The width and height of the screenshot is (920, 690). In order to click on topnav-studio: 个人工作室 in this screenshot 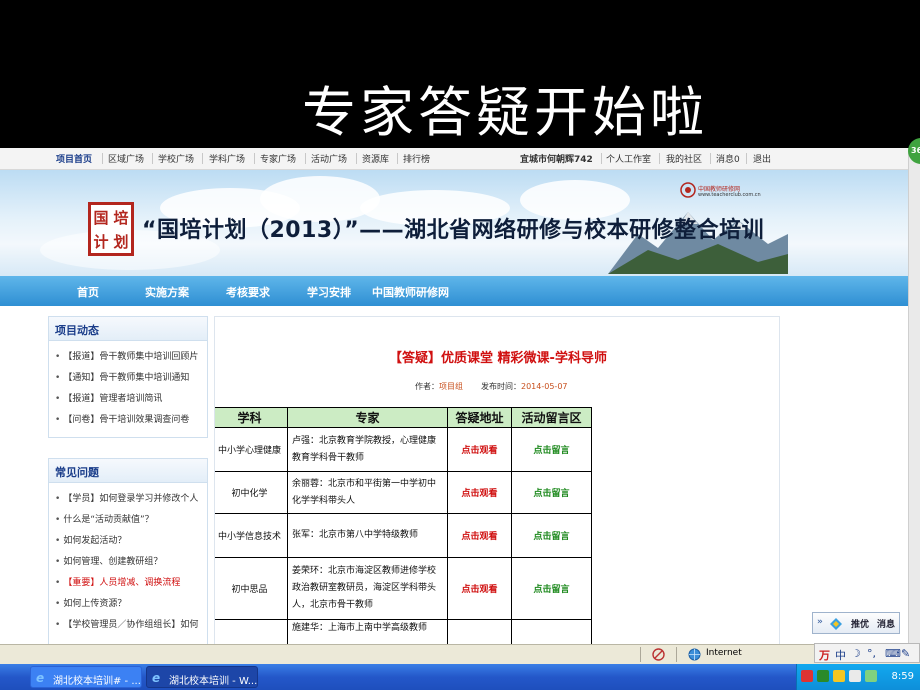, I will do `click(628, 158)`.